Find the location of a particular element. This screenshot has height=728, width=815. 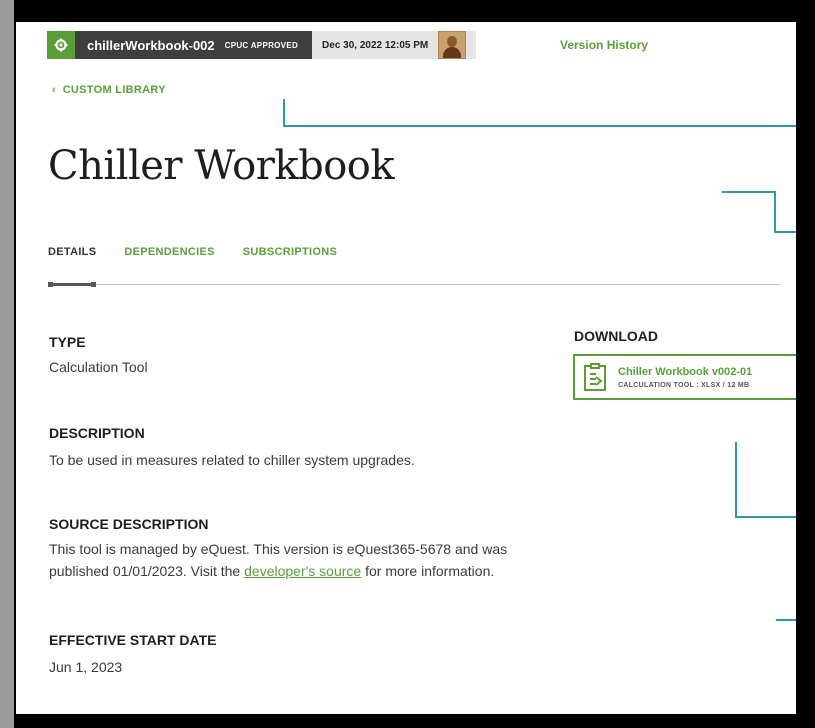

effective-start-date-value: Jun 1, 2023 is located at coordinates (86, 667).